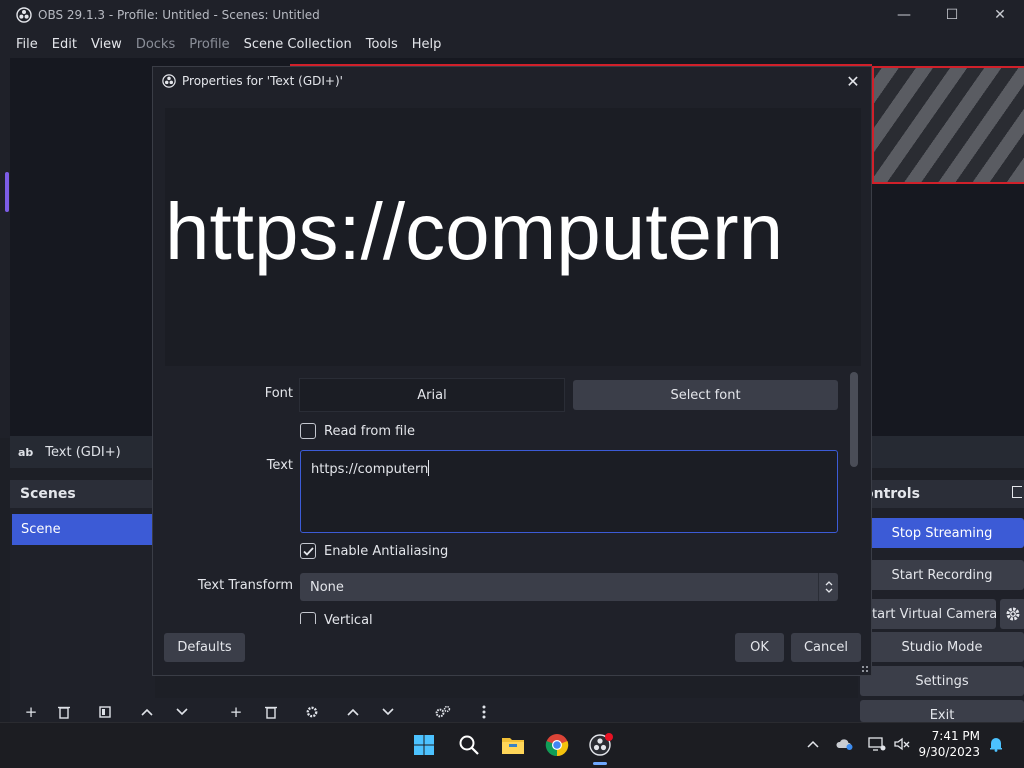 The height and width of the screenshot is (768, 1024). What do you see at coordinates (955, 736) in the screenshot?
I see `clock-time: 7:41 PM` at bounding box center [955, 736].